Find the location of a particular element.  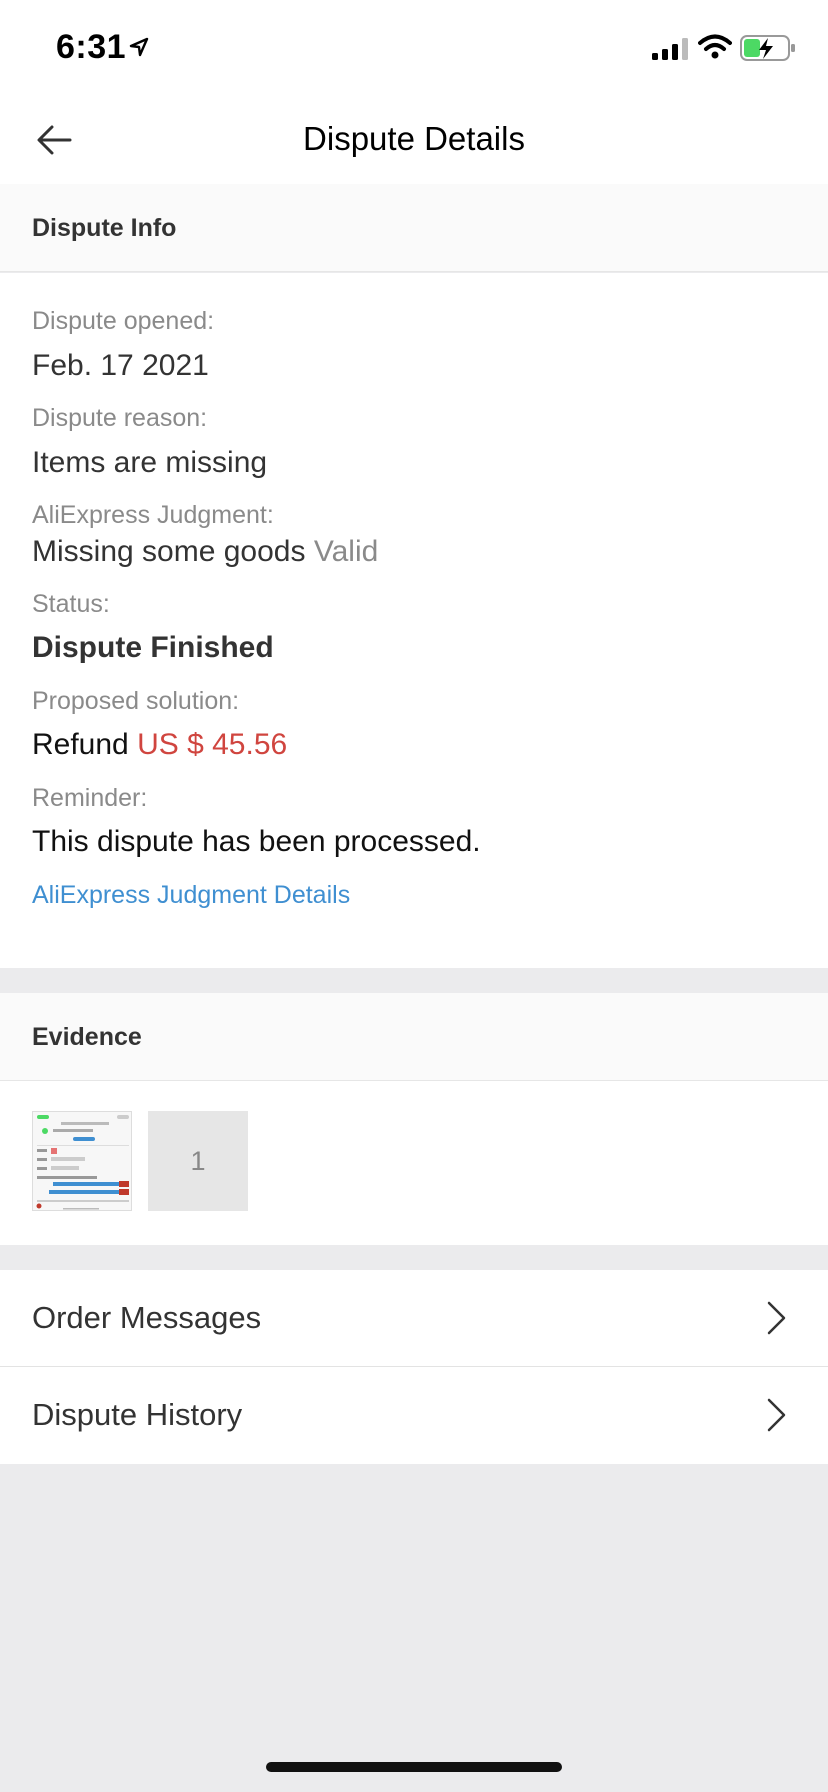

cellular-signal-icon is located at coordinates (670, 49).